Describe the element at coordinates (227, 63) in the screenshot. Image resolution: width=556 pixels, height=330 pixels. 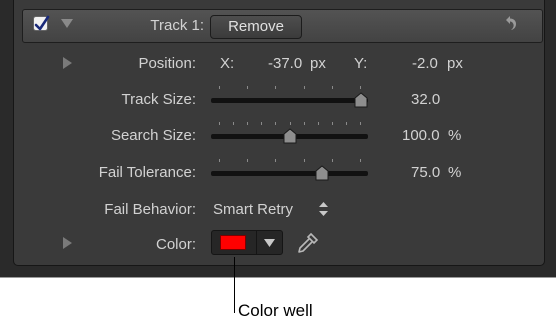
I see `position-x-label: X:` at that location.